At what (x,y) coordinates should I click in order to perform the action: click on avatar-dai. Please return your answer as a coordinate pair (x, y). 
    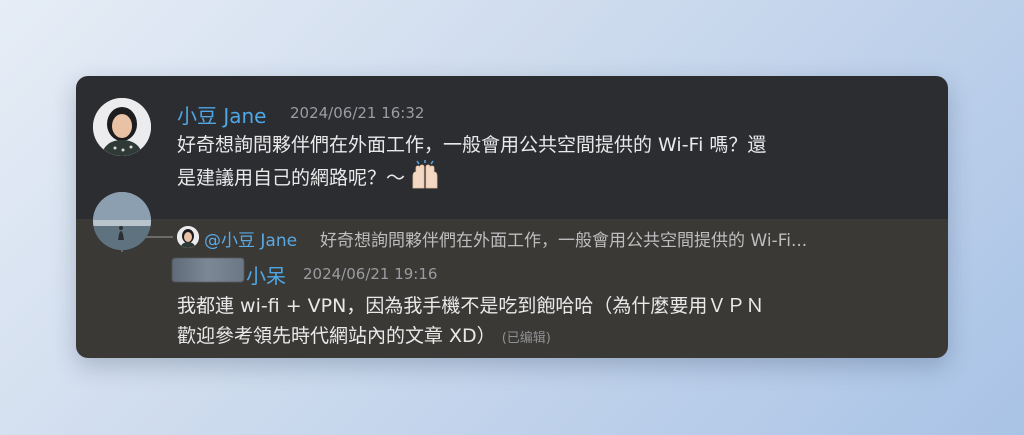
    Looking at the image, I should click on (122, 221).